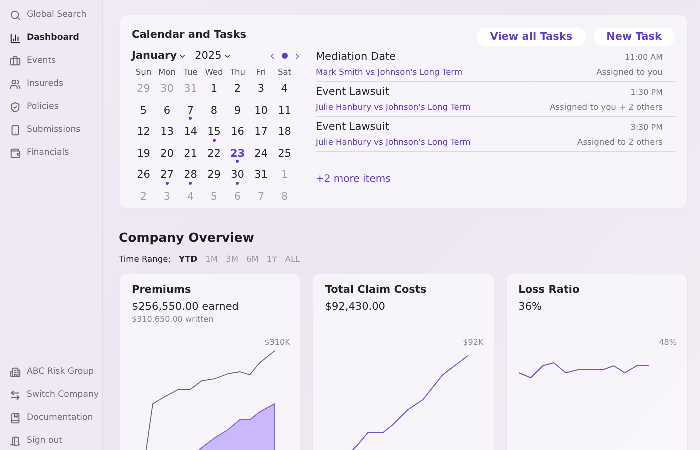  Describe the element at coordinates (272, 56) in the screenshot. I see `previous-icon` at that location.